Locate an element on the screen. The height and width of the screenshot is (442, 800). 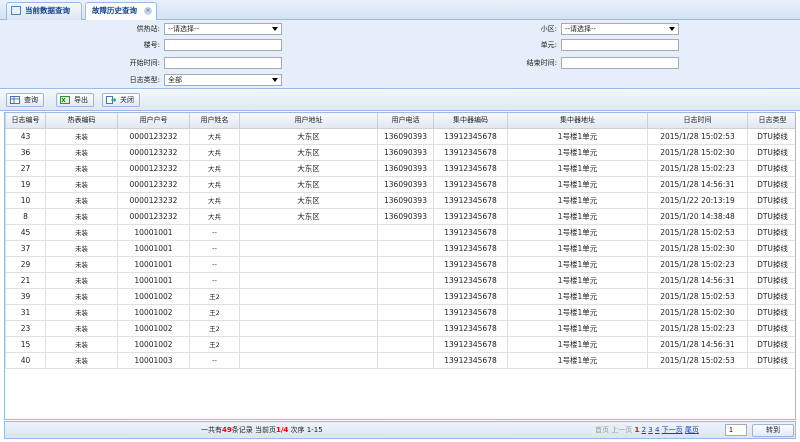
meter-type-select: 全部 is located at coordinates (223, 80).